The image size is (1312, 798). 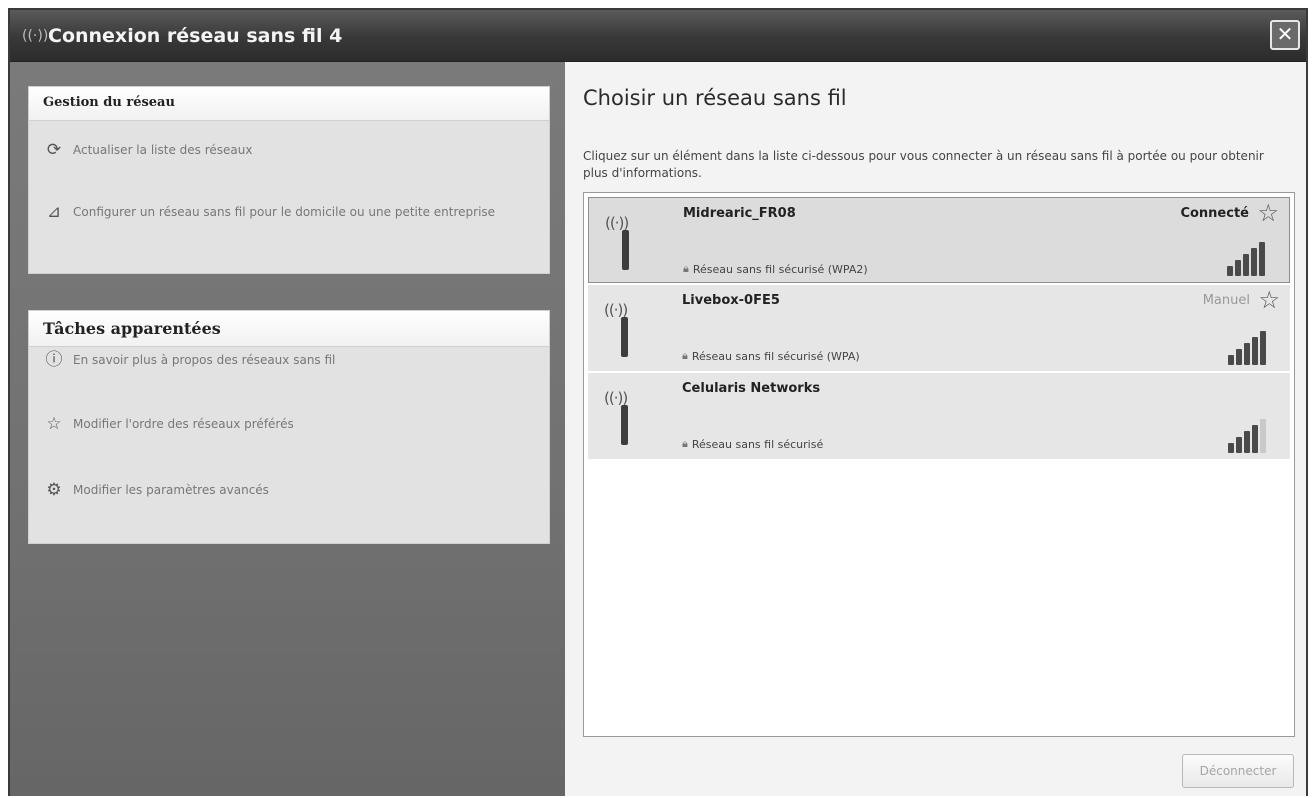 What do you see at coordinates (54, 150) in the screenshot?
I see `refresh-icon: ⟳` at bounding box center [54, 150].